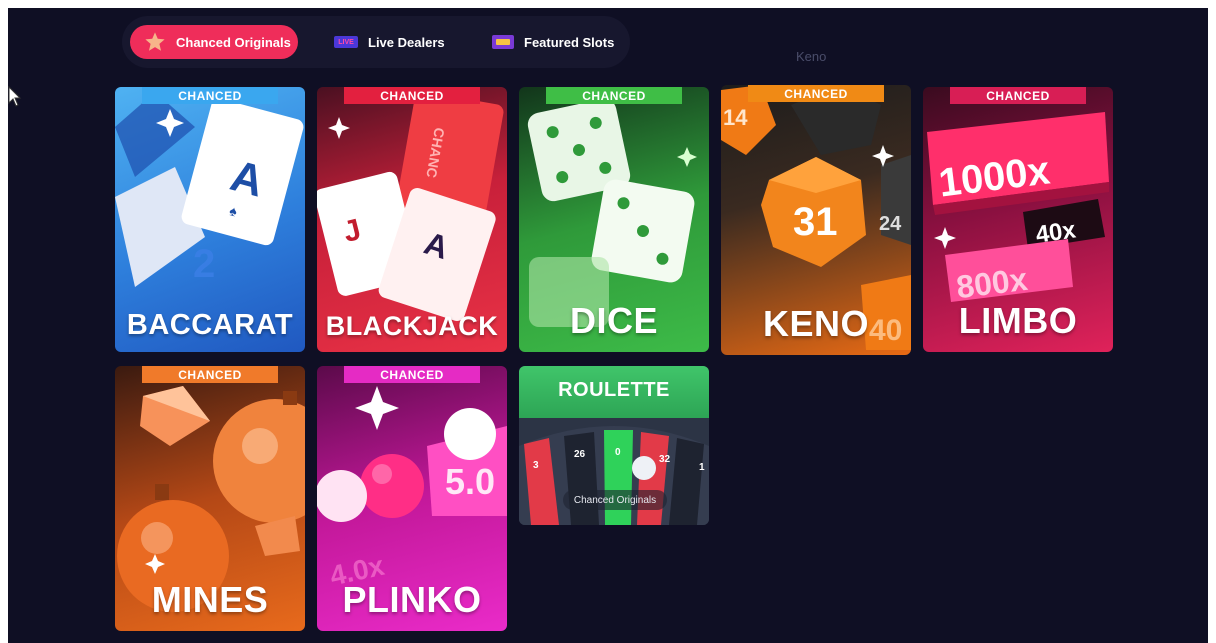  What do you see at coordinates (210, 219) in the screenshot?
I see `game-card-baccarat: A ♠ 2 CHANCED BACCARAT` at bounding box center [210, 219].